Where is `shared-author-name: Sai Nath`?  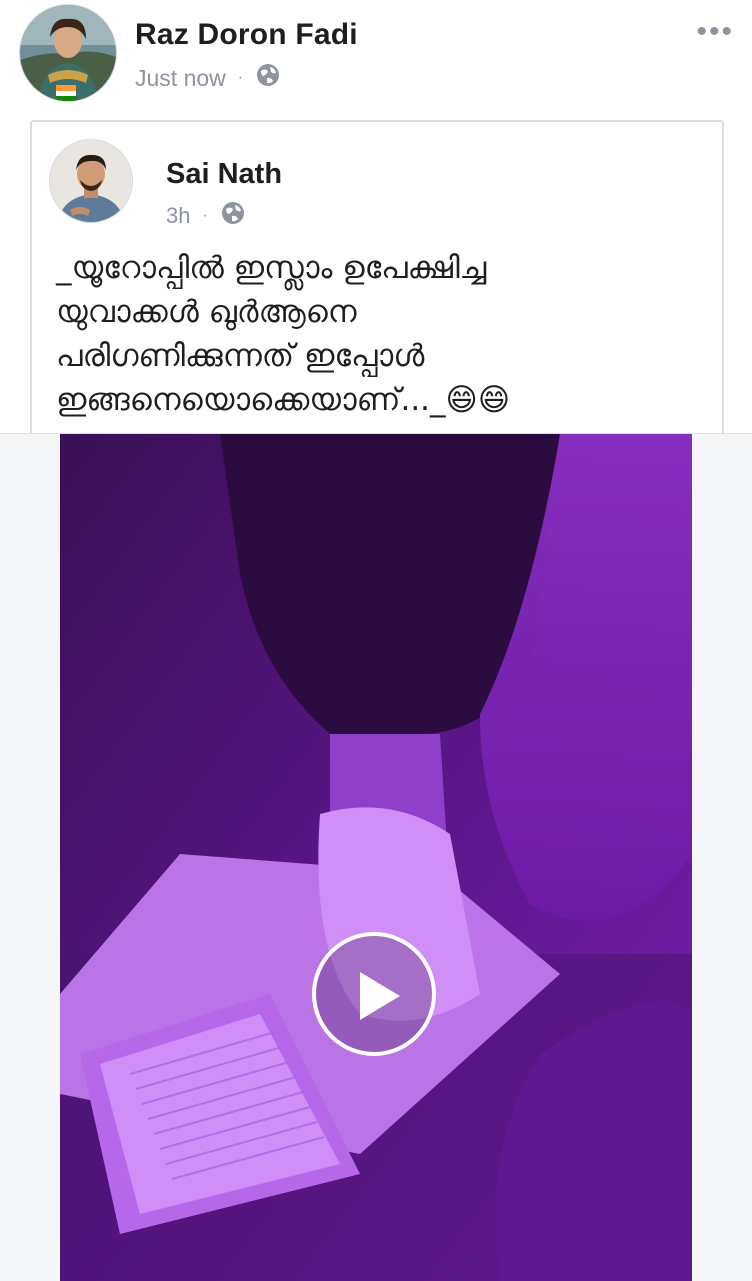
shared-author-name: Sai Nath is located at coordinates (224, 174).